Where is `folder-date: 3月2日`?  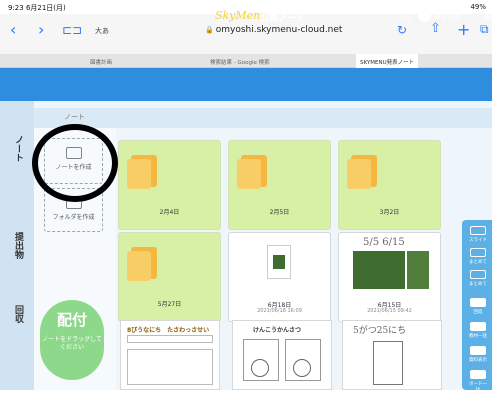 folder-date: 3月2日 is located at coordinates (389, 212).